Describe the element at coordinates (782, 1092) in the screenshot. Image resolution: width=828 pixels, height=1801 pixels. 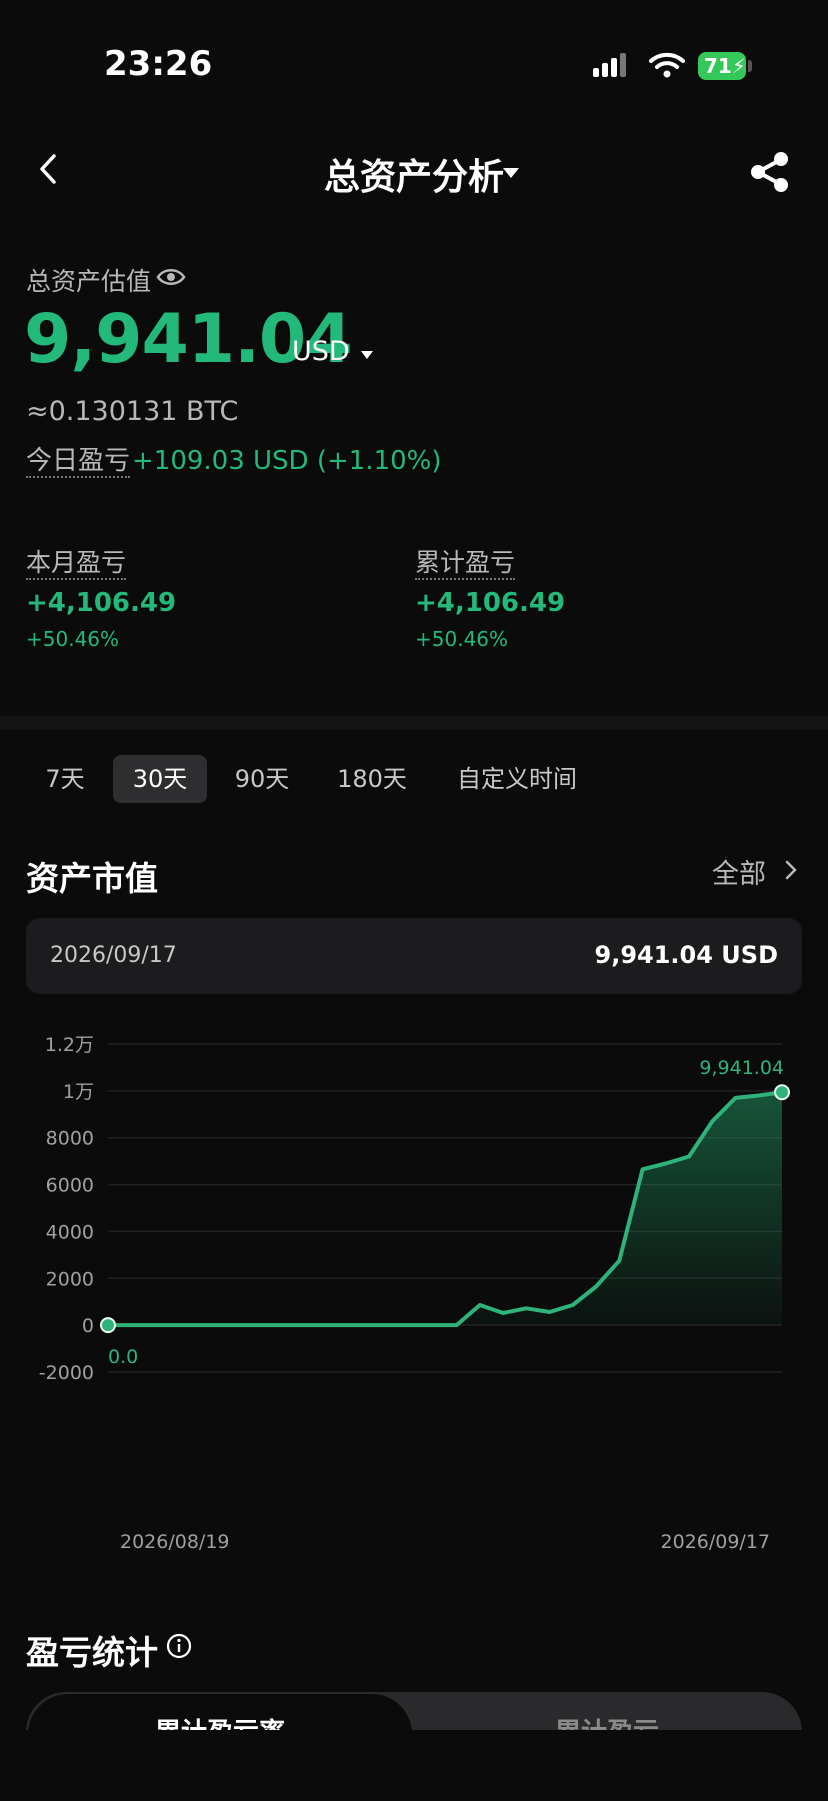
I see `chart-end-point` at that location.